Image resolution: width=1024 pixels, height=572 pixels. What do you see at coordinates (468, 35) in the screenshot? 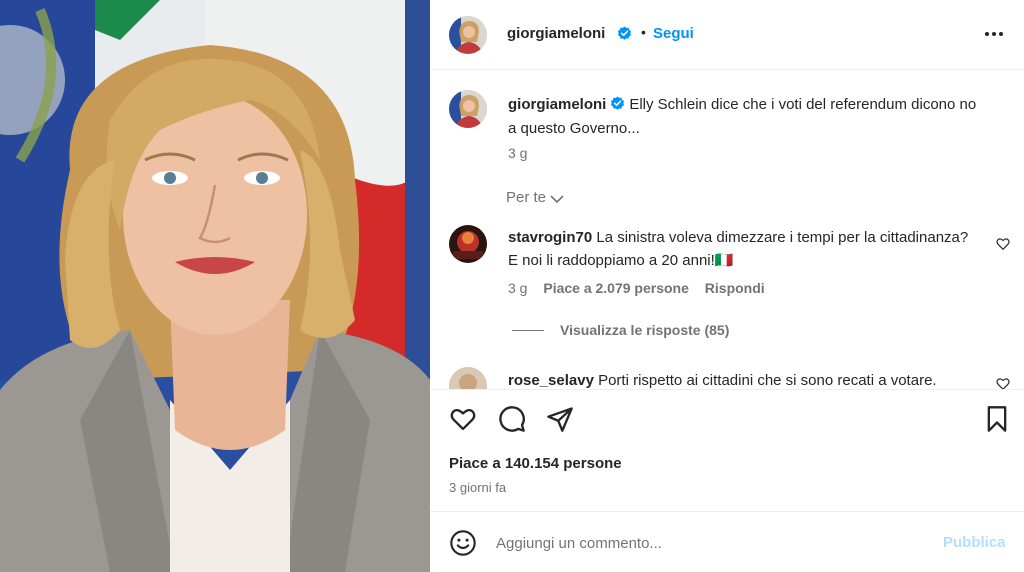
I see `author-avatar` at bounding box center [468, 35].